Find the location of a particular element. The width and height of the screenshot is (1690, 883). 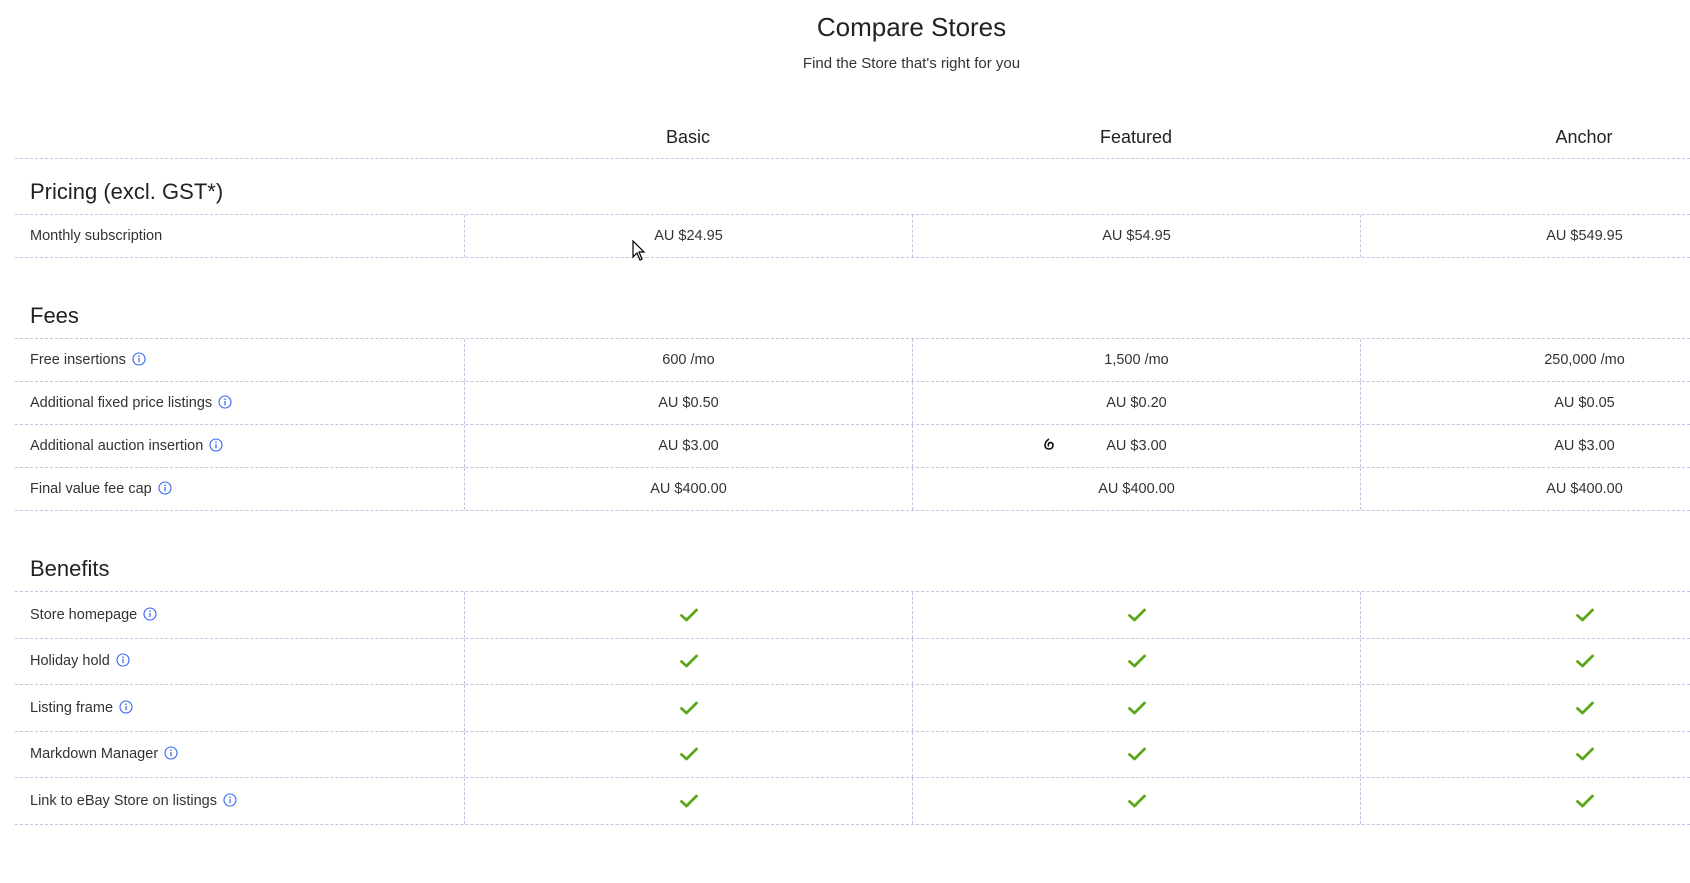

cell-value: AU $54.95 is located at coordinates (1136, 236).